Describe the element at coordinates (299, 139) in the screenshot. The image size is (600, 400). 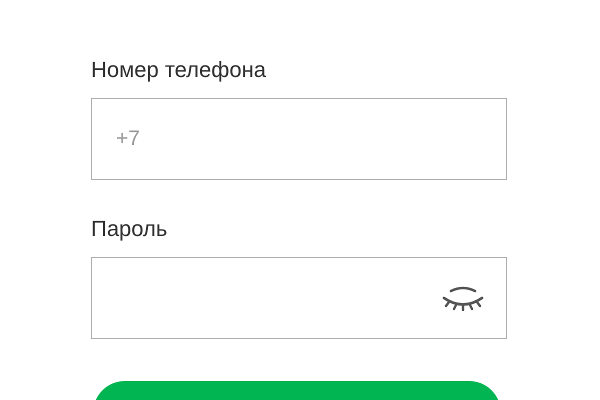
I see `phone-field: +7` at that location.